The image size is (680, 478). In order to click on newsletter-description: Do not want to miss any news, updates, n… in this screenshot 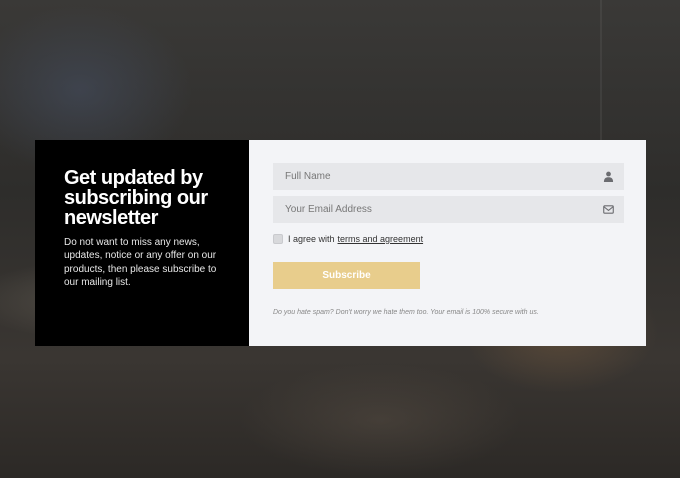, I will do `click(140, 263)`.